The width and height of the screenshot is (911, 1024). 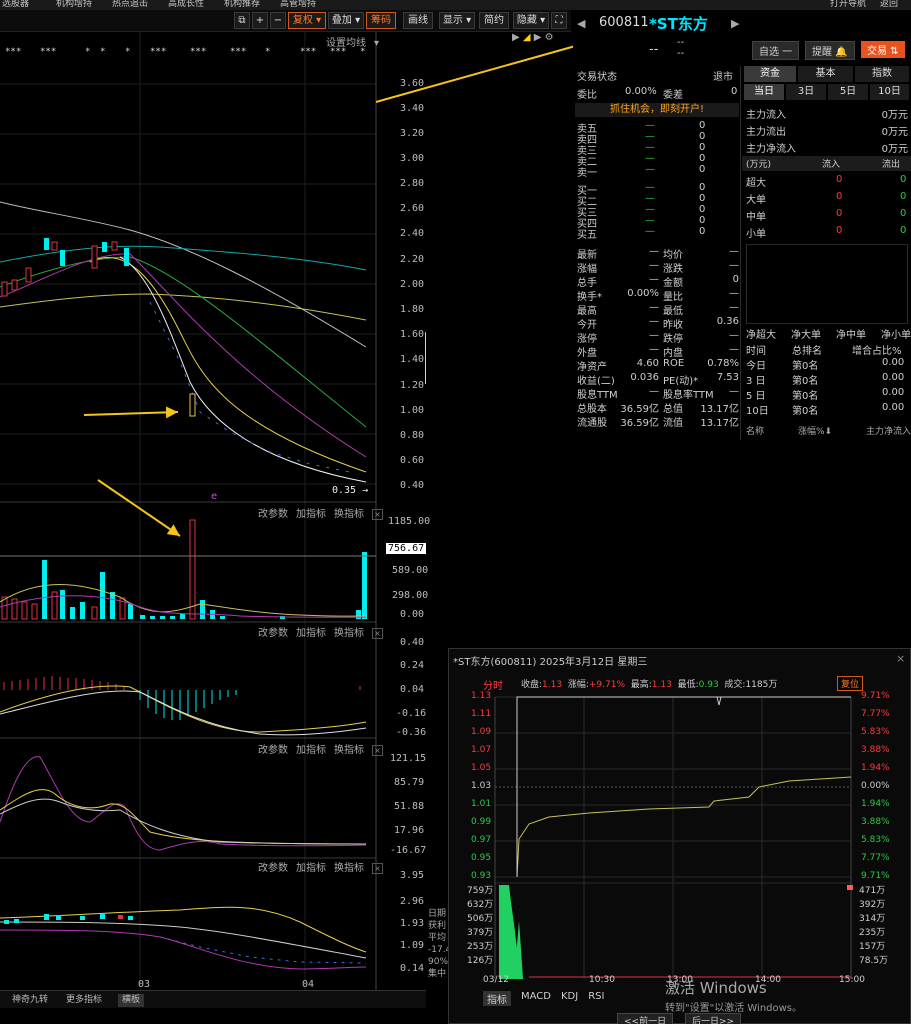 What do you see at coordinates (536, 998) in the screenshot?
I see `tab-macd: MACD` at bounding box center [536, 998].